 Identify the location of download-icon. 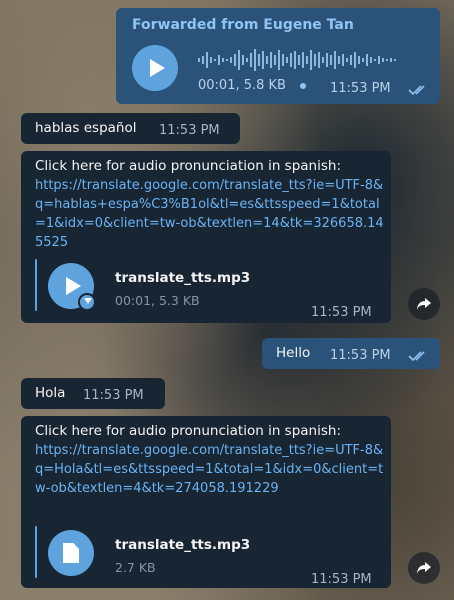
(87, 302).